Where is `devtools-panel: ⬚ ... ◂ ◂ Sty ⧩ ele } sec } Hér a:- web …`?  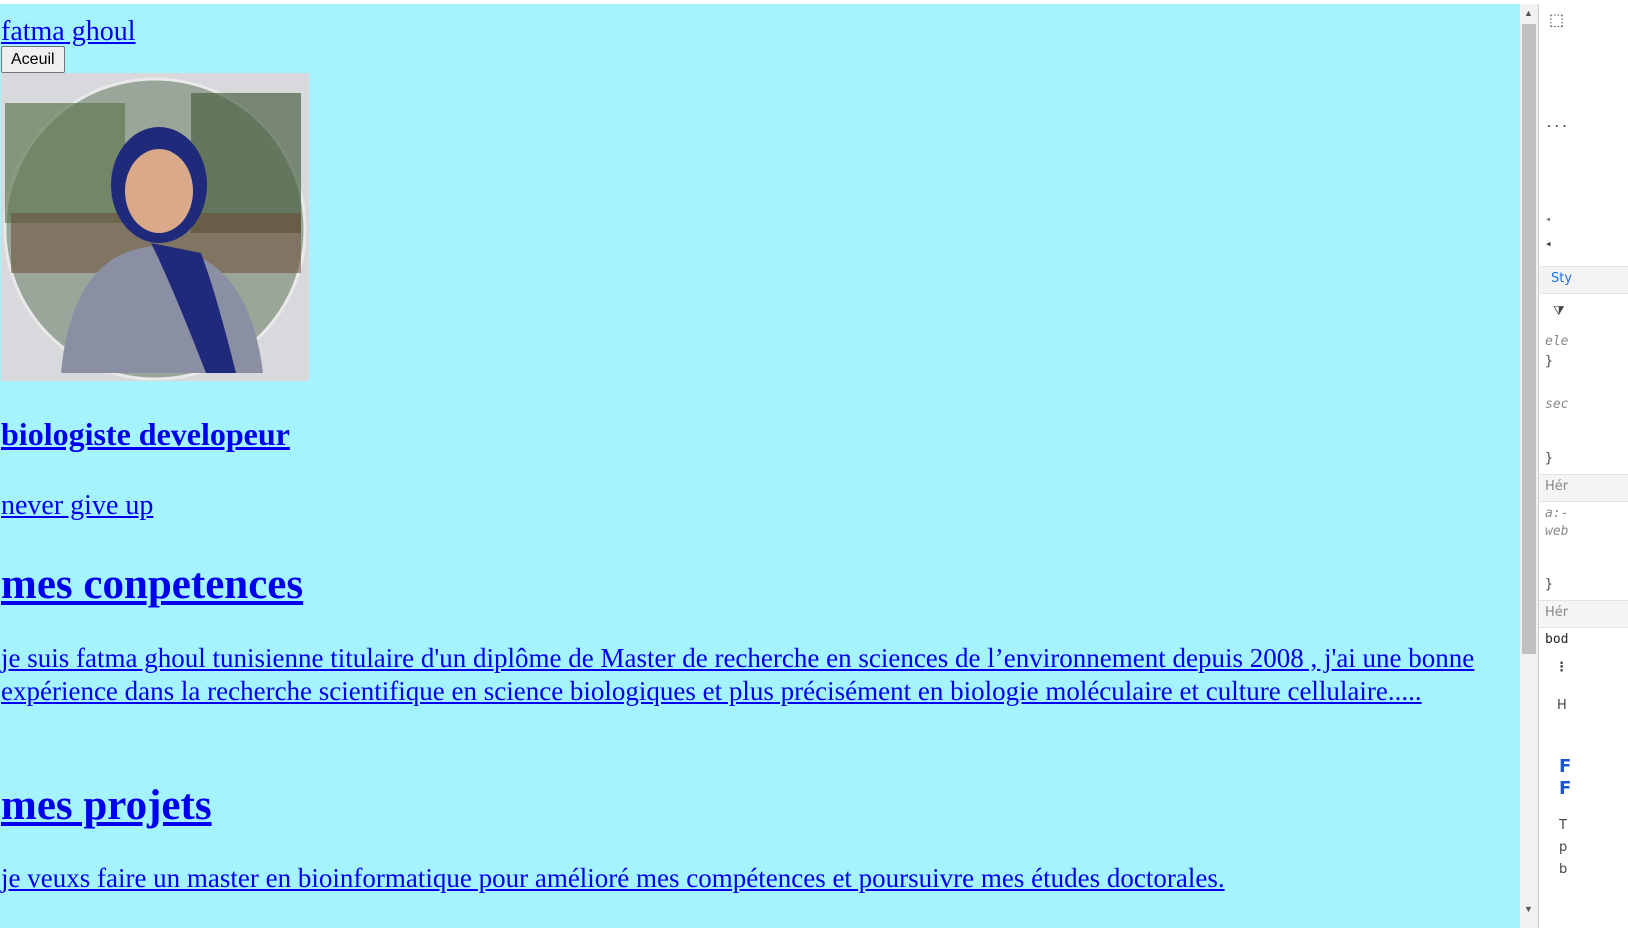
devtools-panel: ⬚ ... ◂ ◂ Sty ⧩ ele } sec } Hér a:- web … is located at coordinates (1583, 466).